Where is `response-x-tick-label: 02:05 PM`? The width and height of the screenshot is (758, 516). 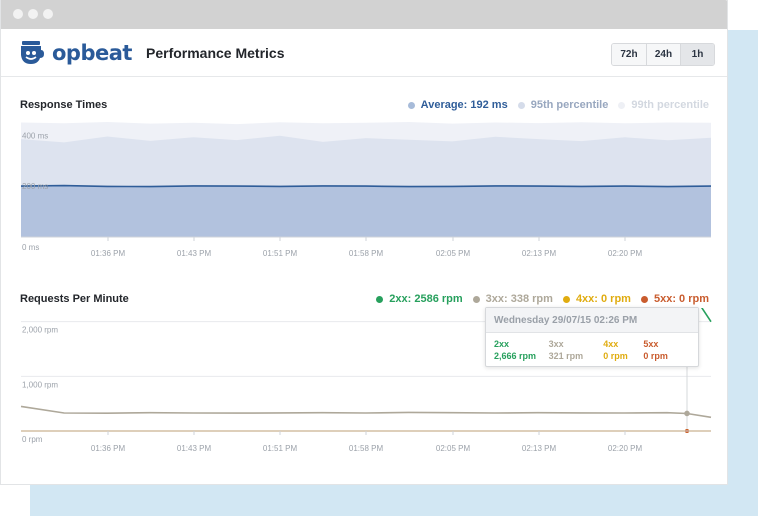 response-x-tick-label: 02:05 PM is located at coordinates (453, 253).